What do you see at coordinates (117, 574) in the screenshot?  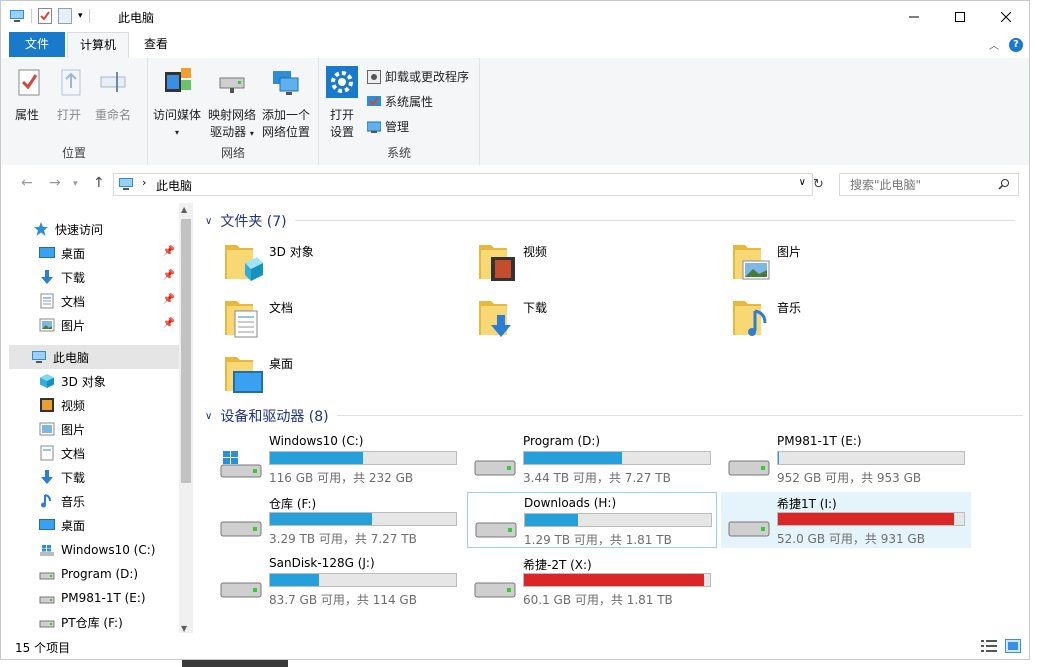 I see `nav-item: Program (D:)` at bounding box center [117, 574].